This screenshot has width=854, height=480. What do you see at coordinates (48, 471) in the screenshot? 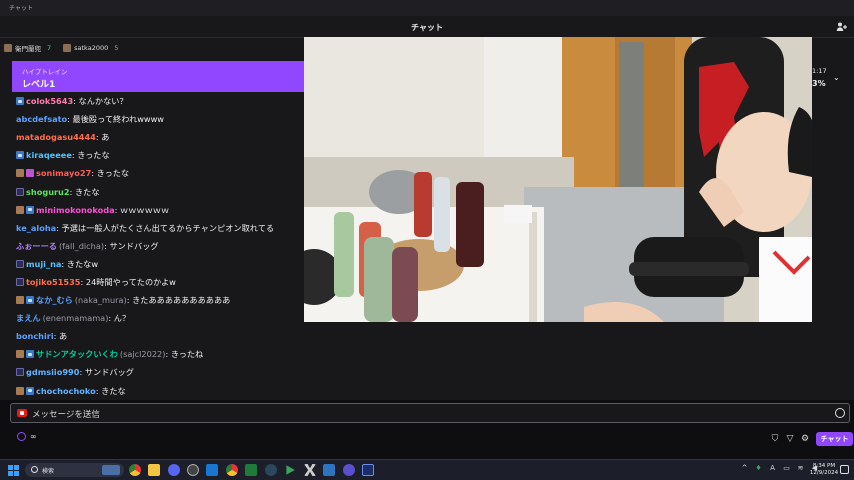
I see `taskbar-search-label: 検索` at bounding box center [48, 471].